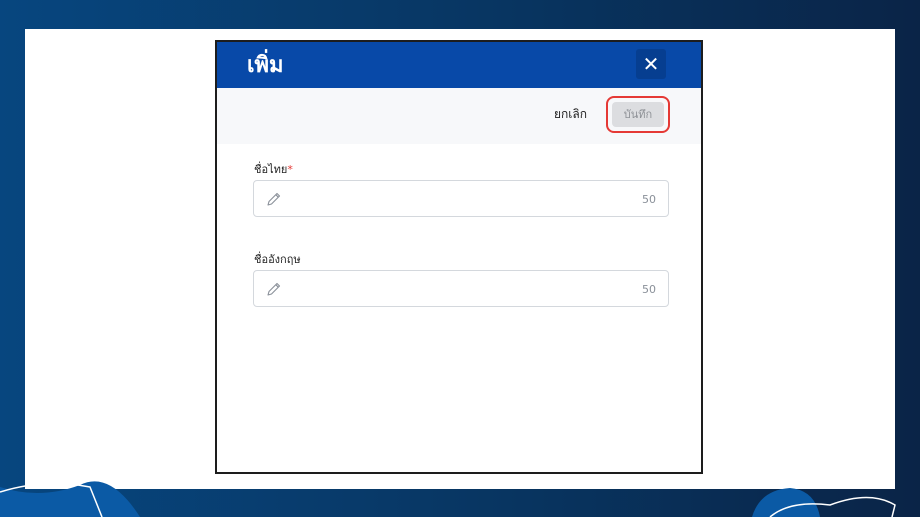 The image size is (920, 517). I want to click on required-mark: *, so click(290, 169).